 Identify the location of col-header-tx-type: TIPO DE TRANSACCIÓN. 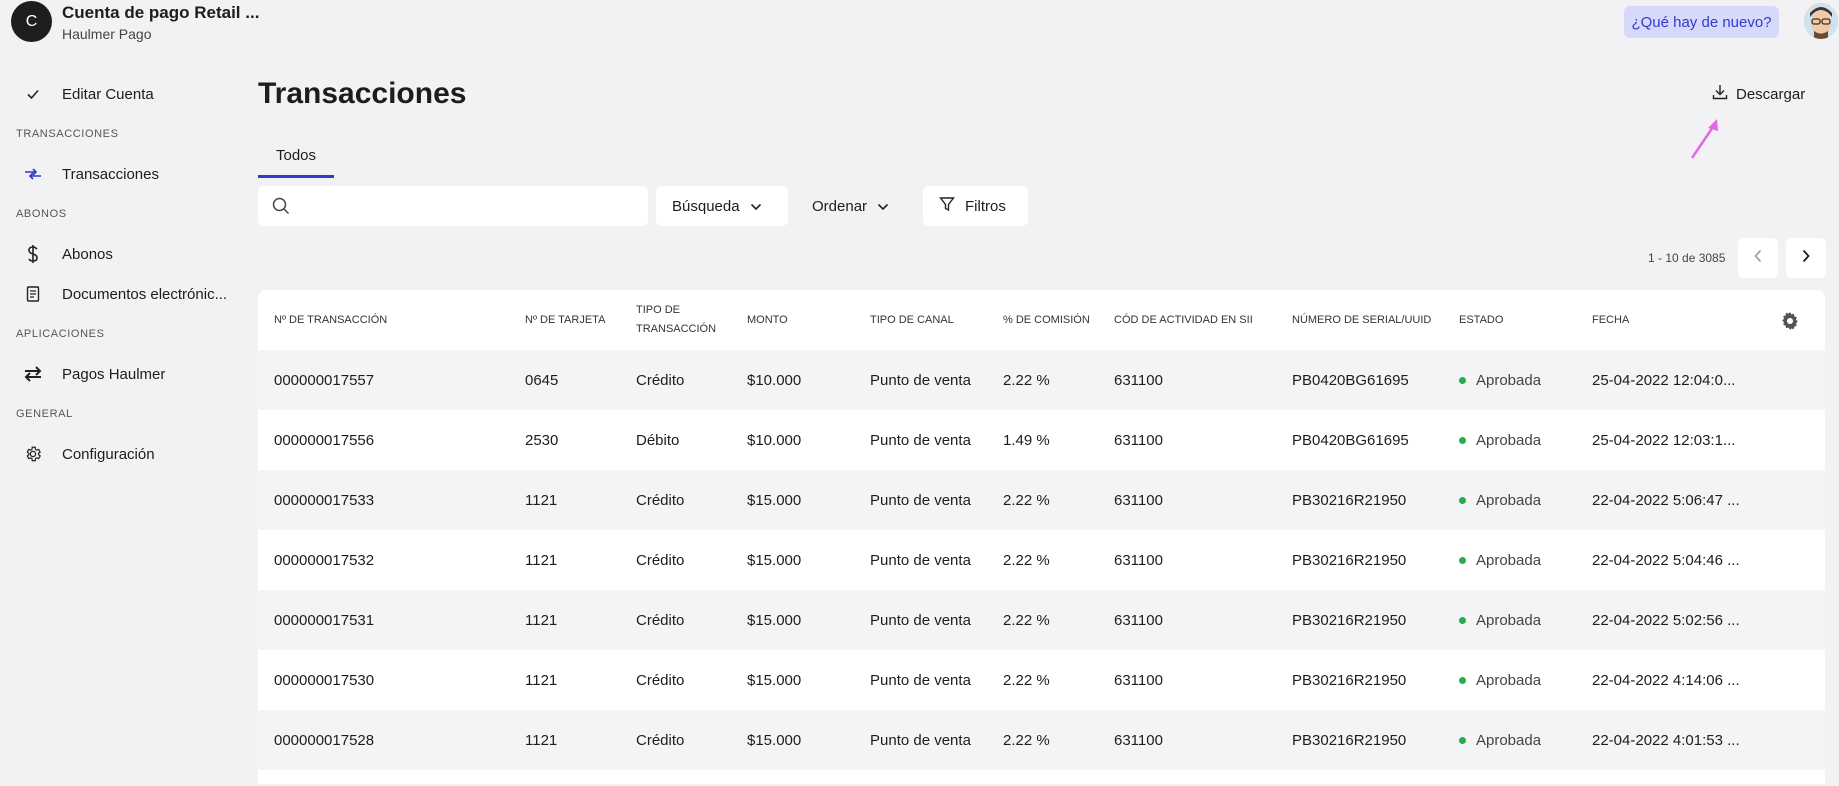
(676, 320).